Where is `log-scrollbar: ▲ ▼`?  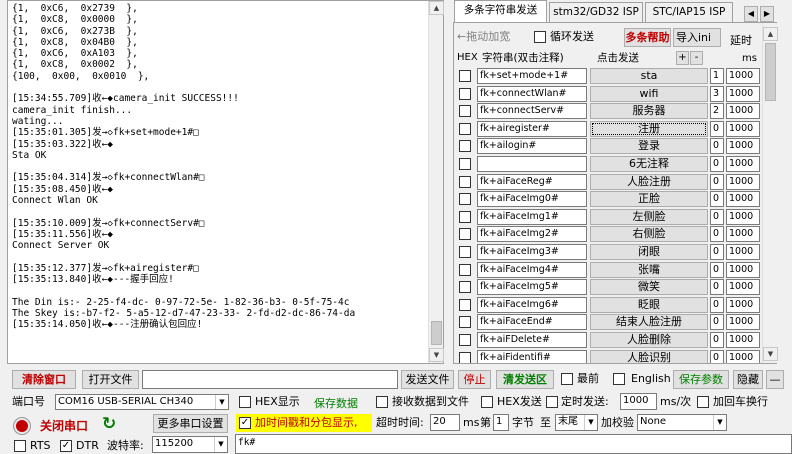
log-scrollbar: ▲ ▼ is located at coordinates (436, 182).